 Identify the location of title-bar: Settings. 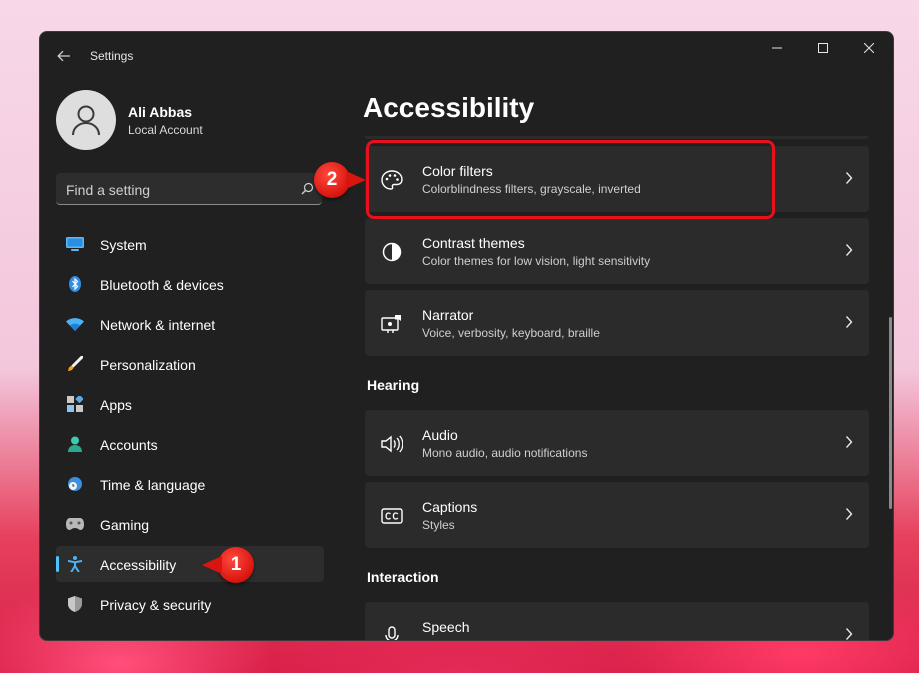
(466, 55).